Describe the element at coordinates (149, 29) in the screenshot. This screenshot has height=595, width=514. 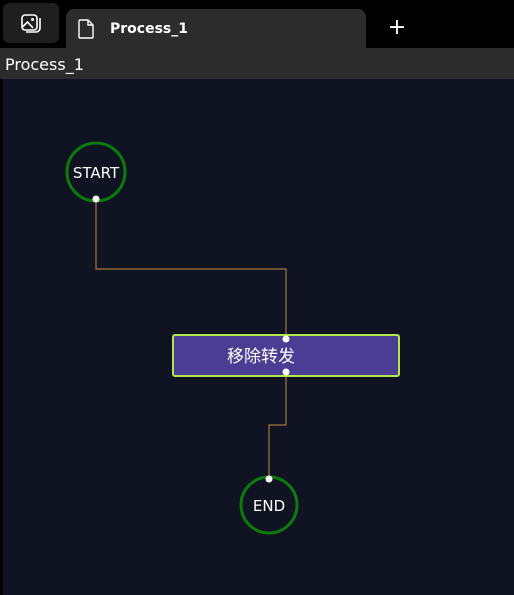
I see `tab-label: Process_1` at that location.